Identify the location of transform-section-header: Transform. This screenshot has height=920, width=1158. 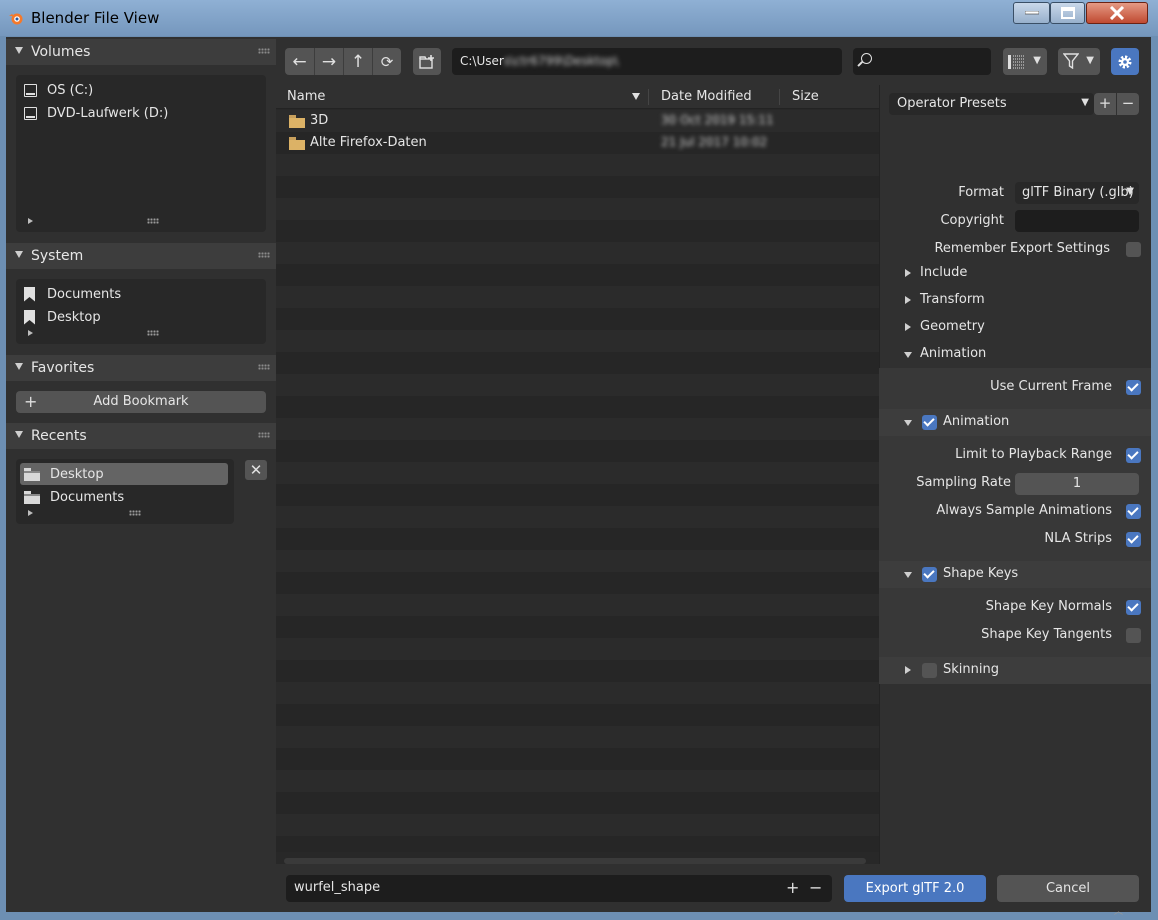
(1015, 300).